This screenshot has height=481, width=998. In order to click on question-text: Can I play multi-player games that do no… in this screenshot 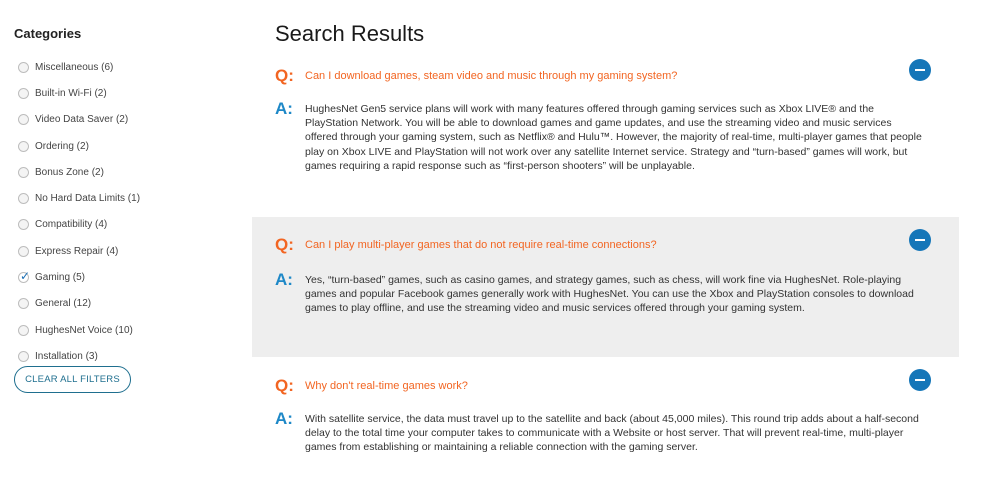, I will do `click(481, 243)`.